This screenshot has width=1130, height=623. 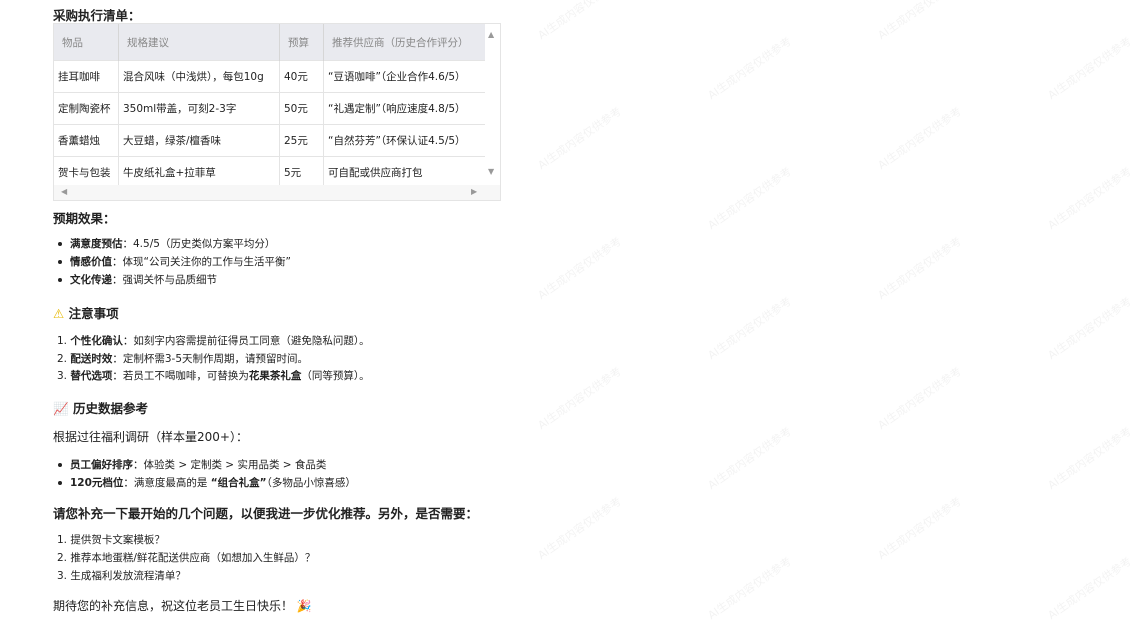 I want to click on table-cell: 混合风味（中浅烘），每包10g, so click(x=199, y=76).